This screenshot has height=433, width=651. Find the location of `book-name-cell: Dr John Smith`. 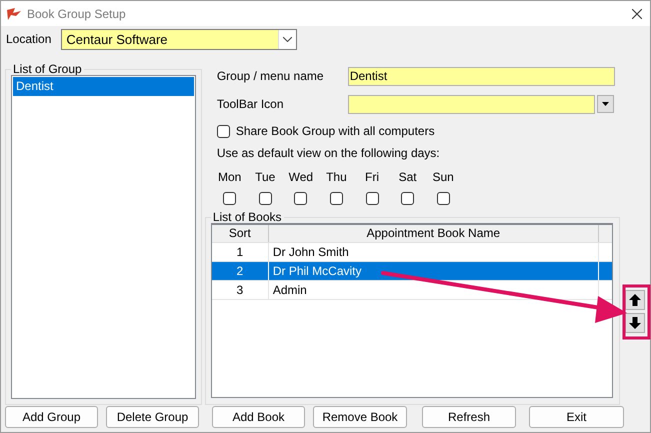

book-name-cell: Dr John Smith is located at coordinates (433, 252).